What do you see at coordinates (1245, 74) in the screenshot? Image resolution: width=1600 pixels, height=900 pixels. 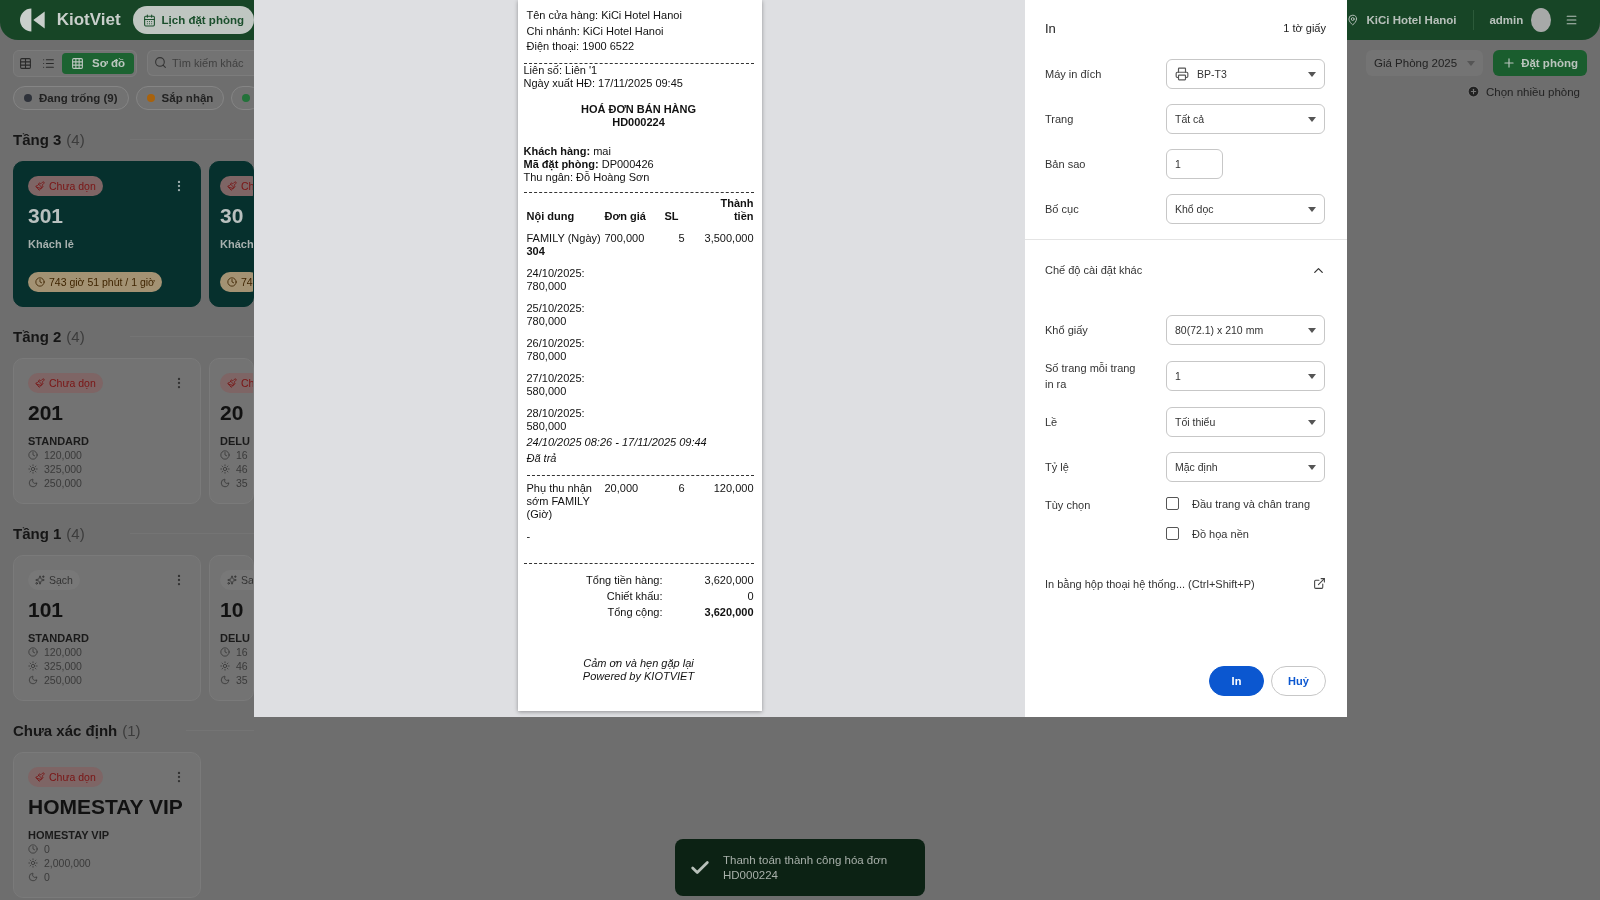 I see `select-field: BP-T3` at bounding box center [1245, 74].